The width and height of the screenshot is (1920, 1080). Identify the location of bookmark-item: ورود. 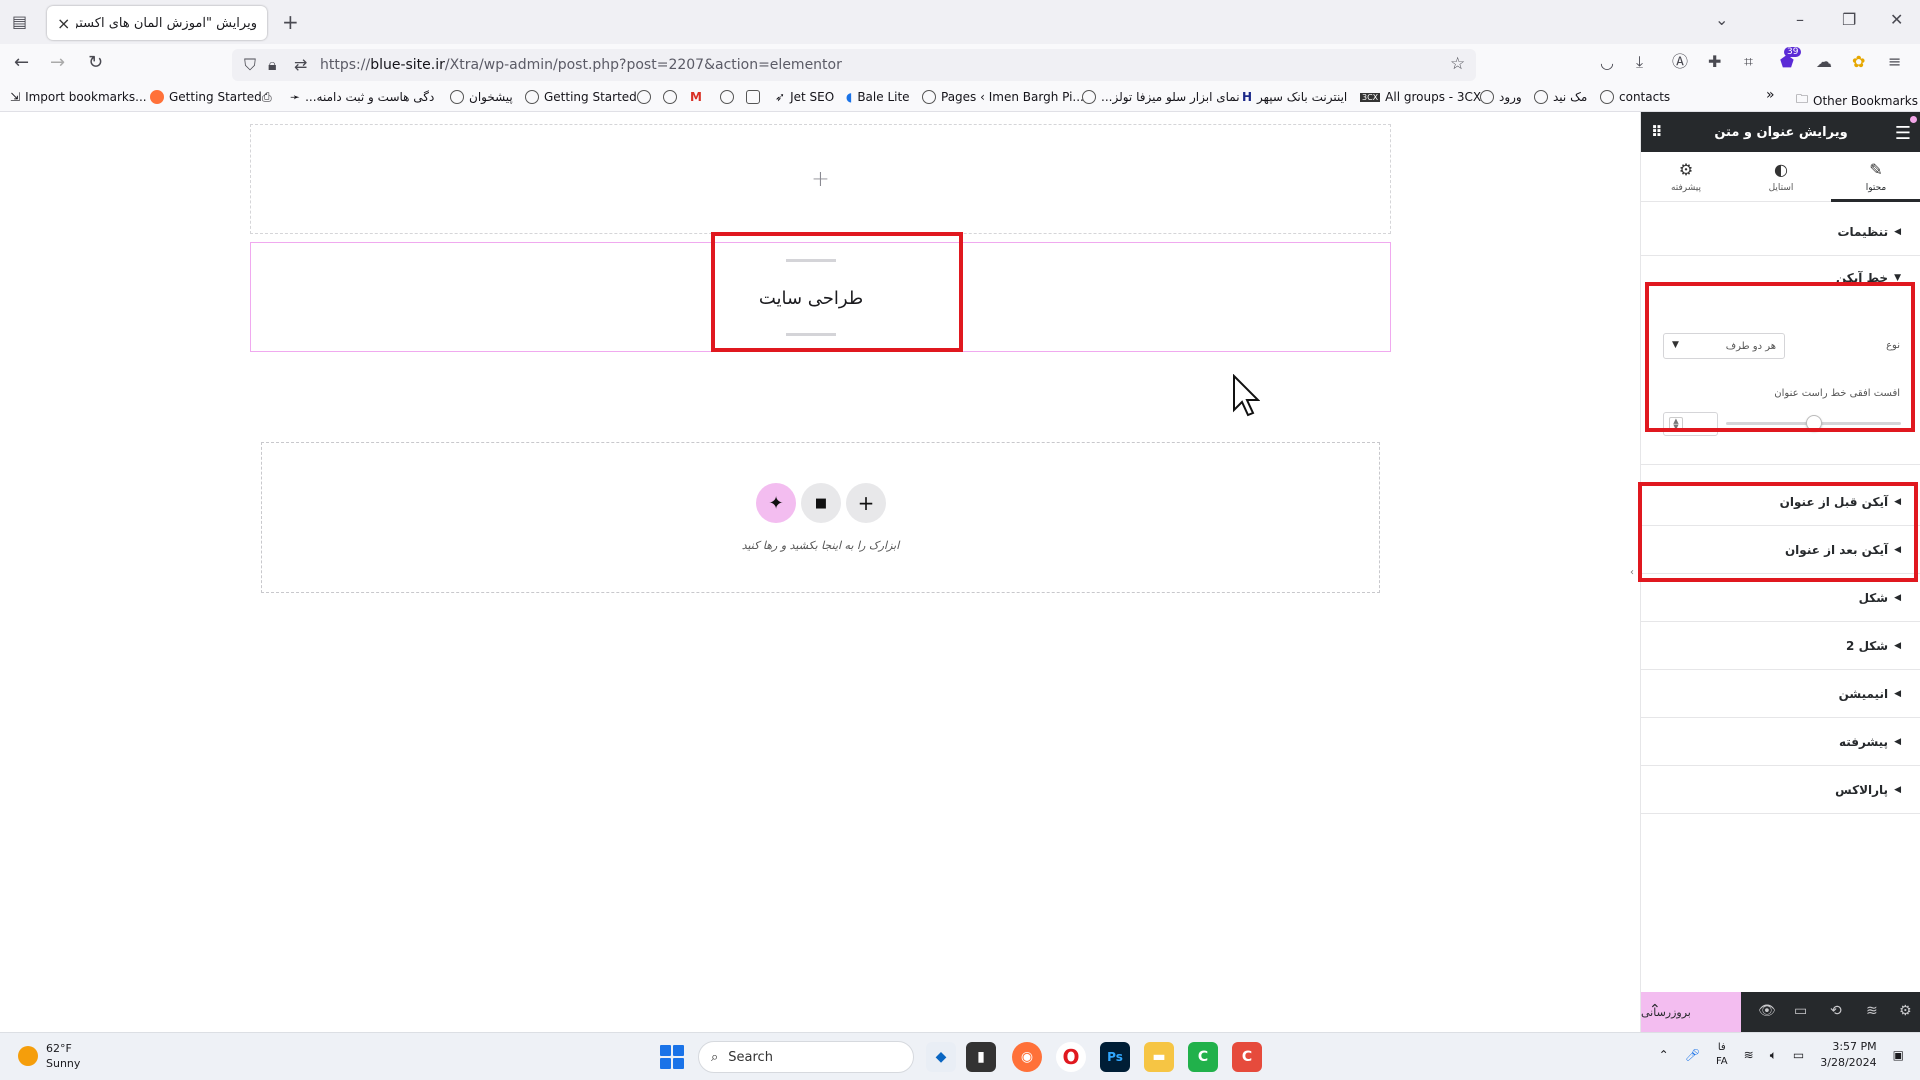
(1501, 97).